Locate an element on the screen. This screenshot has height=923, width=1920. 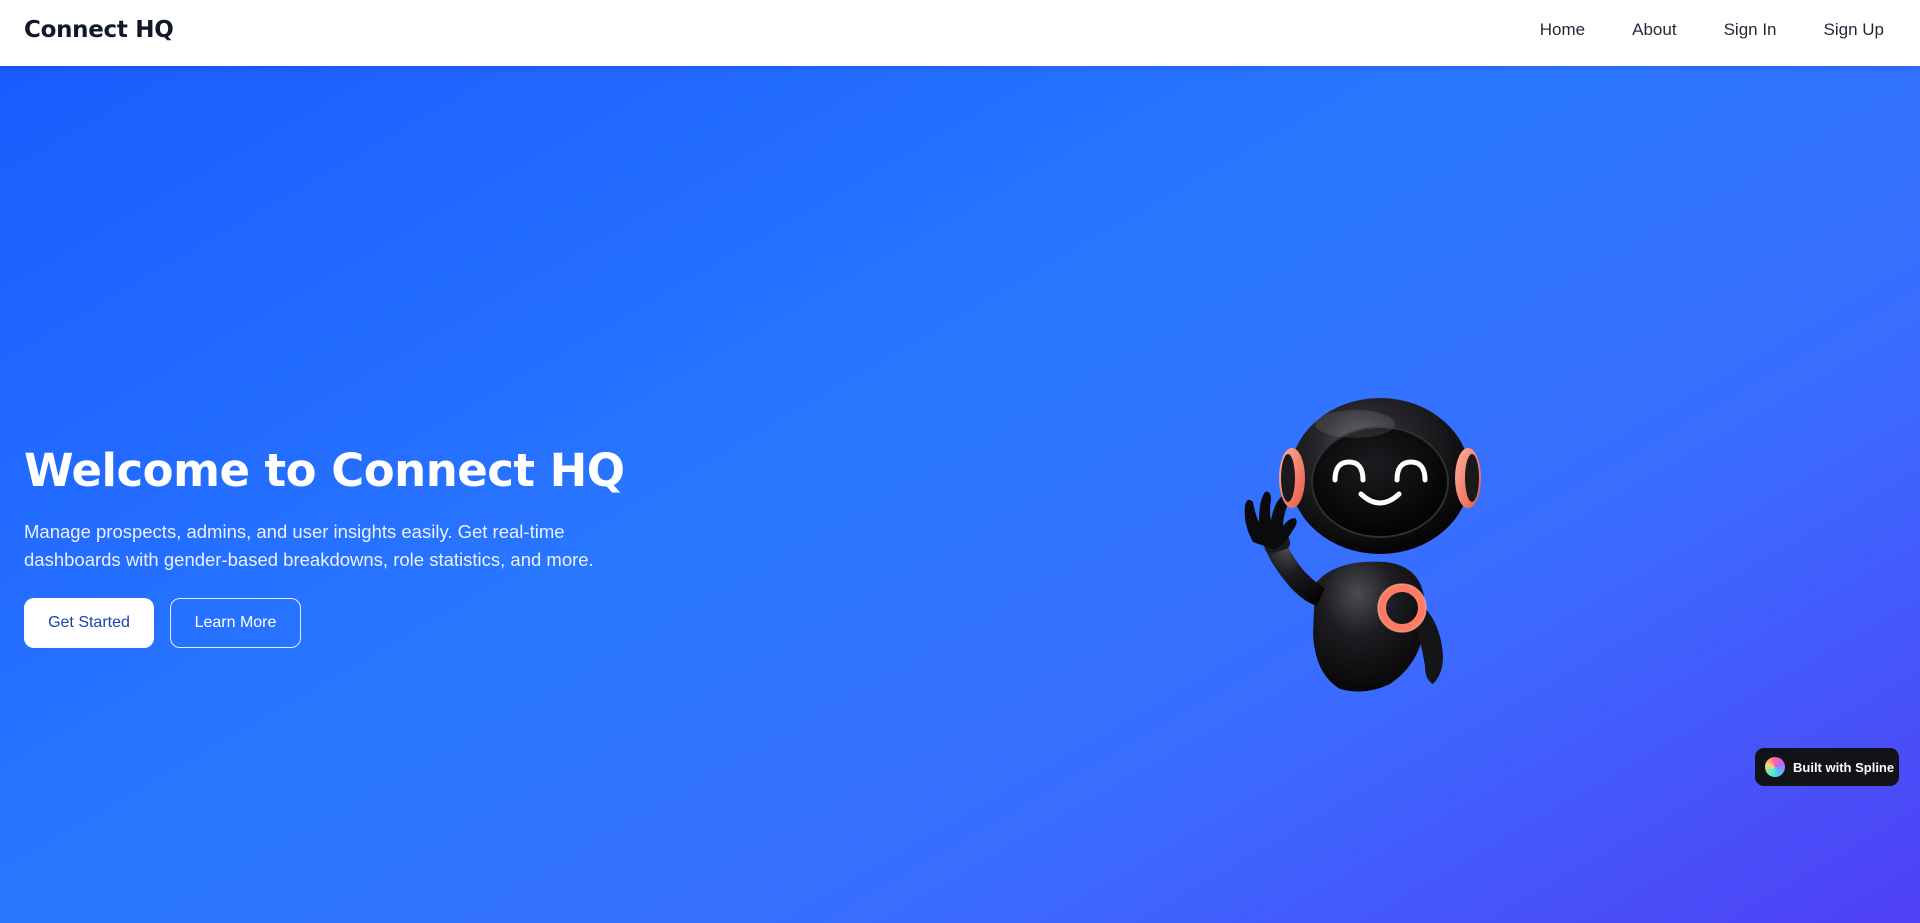
spline-logo-icon is located at coordinates (1775, 767).